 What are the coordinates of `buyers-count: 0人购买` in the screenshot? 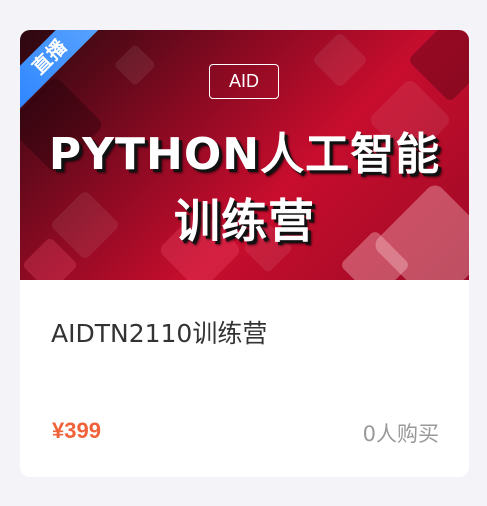 It's located at (400, 434).